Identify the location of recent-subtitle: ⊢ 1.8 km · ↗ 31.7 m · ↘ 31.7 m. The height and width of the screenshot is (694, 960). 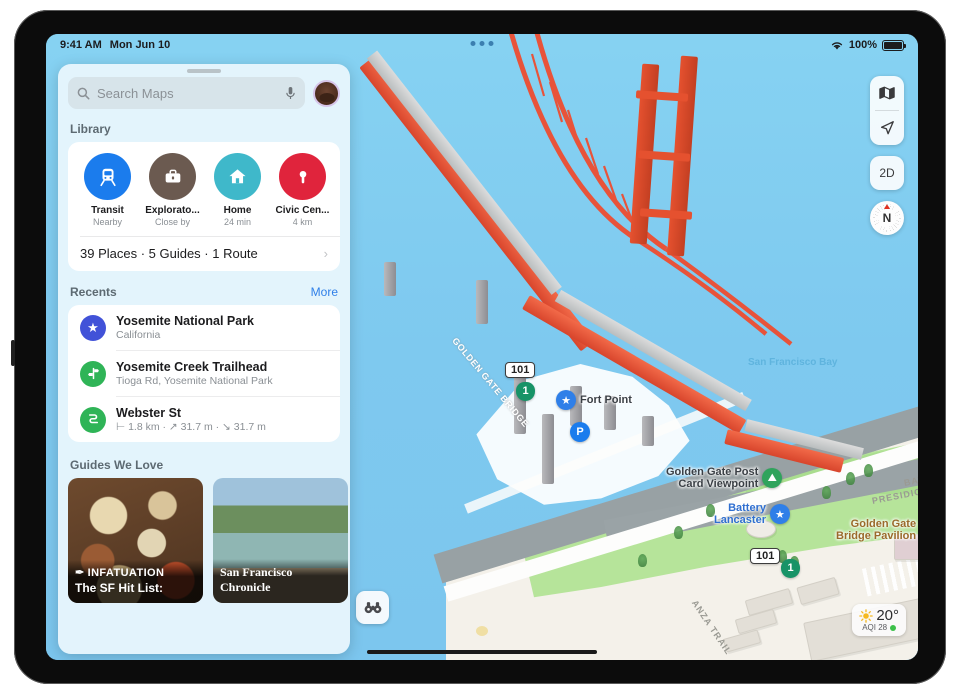
(191, 427).